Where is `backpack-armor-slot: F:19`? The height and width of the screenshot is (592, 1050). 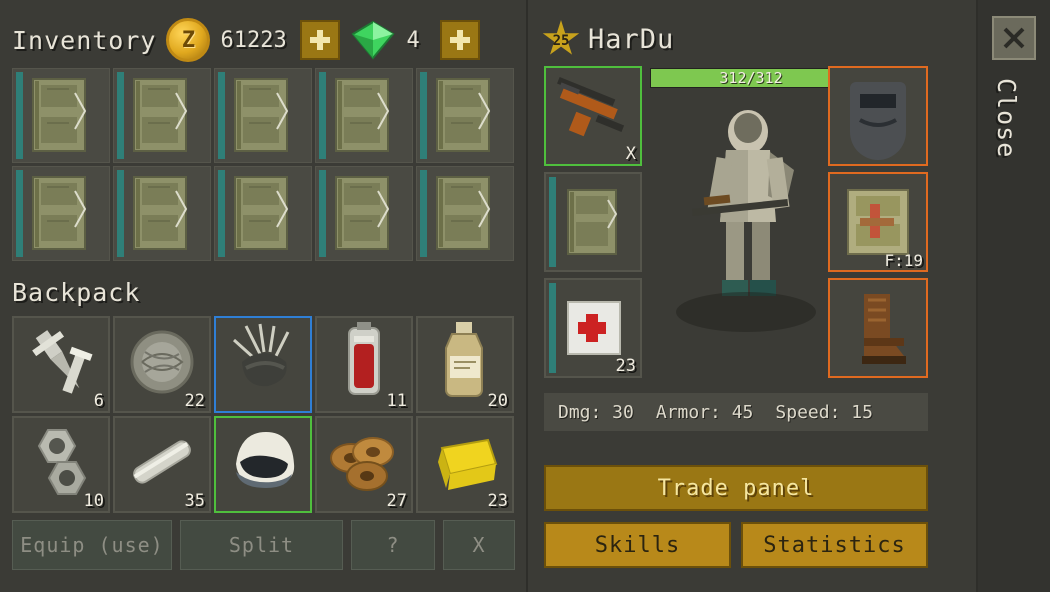
backpack-armor-slot: F:19 is located at coordinates (878, 222).